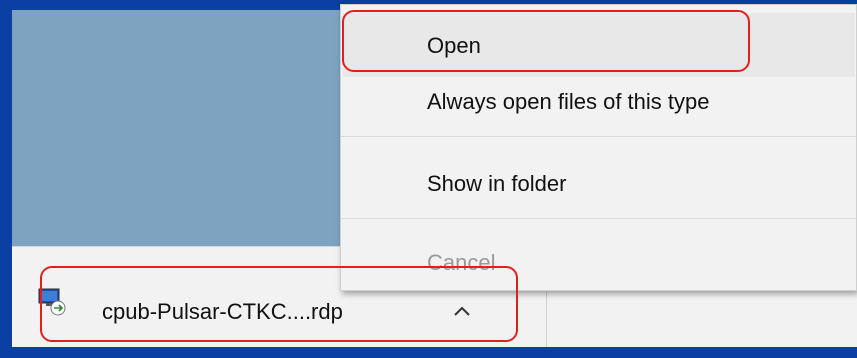  What do you see at coordinates (568, 101) in the screenshot?
I see `menu-item-always-open-label: Always open files of this type` at bounding box center [568, 101].